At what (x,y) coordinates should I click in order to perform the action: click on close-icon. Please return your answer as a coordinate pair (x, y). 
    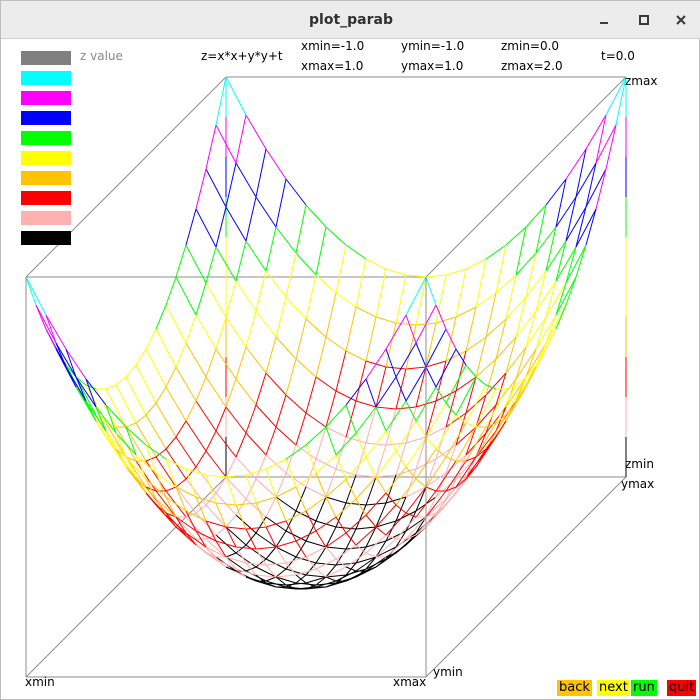
    Looking at the image, I should click on (681, 20).